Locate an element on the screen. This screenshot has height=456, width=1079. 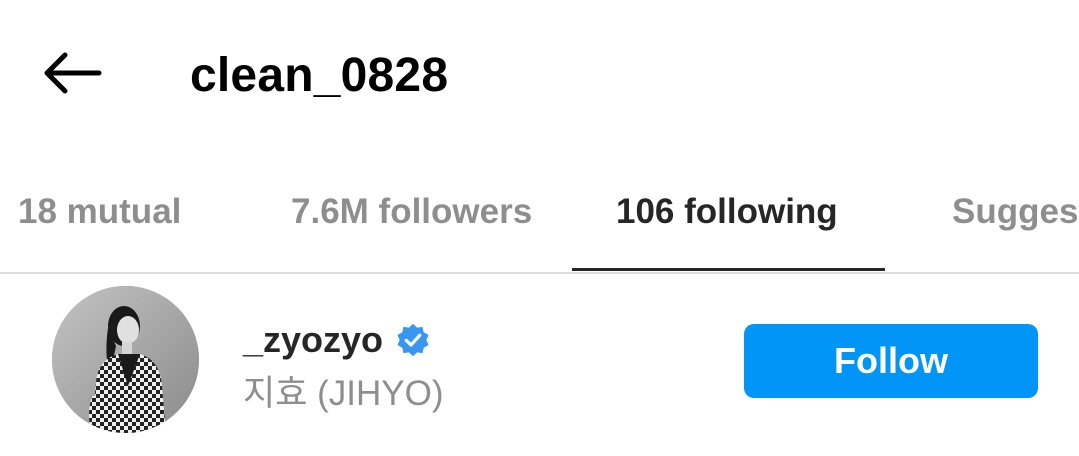
tab-followers: 7.6M followers is located at coordinates (411, 212).